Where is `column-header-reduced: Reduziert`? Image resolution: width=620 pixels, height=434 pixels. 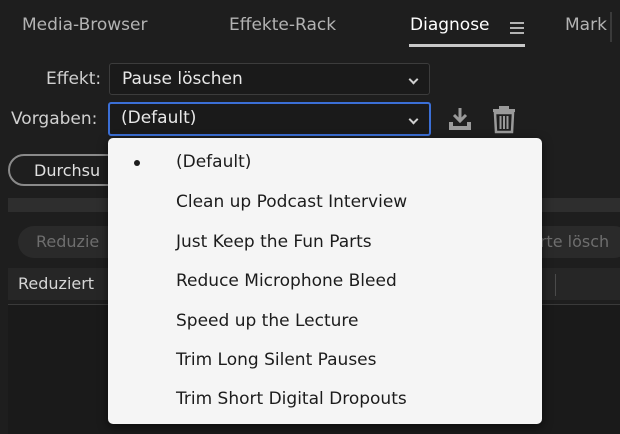 column-header-reduced: Reduziert is located at coordinates (56, 283).